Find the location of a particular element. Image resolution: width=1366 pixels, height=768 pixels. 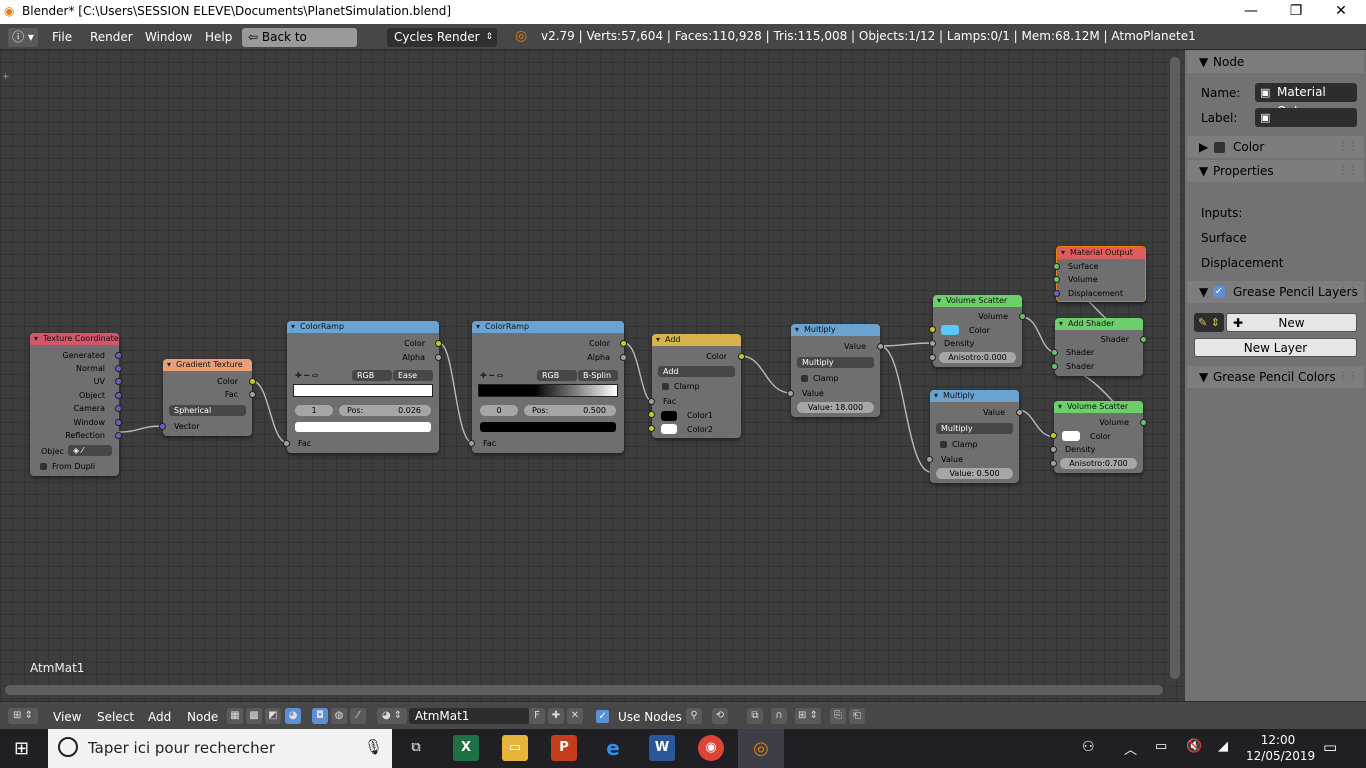

new-layer-button: New Layer is located at coordinates (1275, 347).